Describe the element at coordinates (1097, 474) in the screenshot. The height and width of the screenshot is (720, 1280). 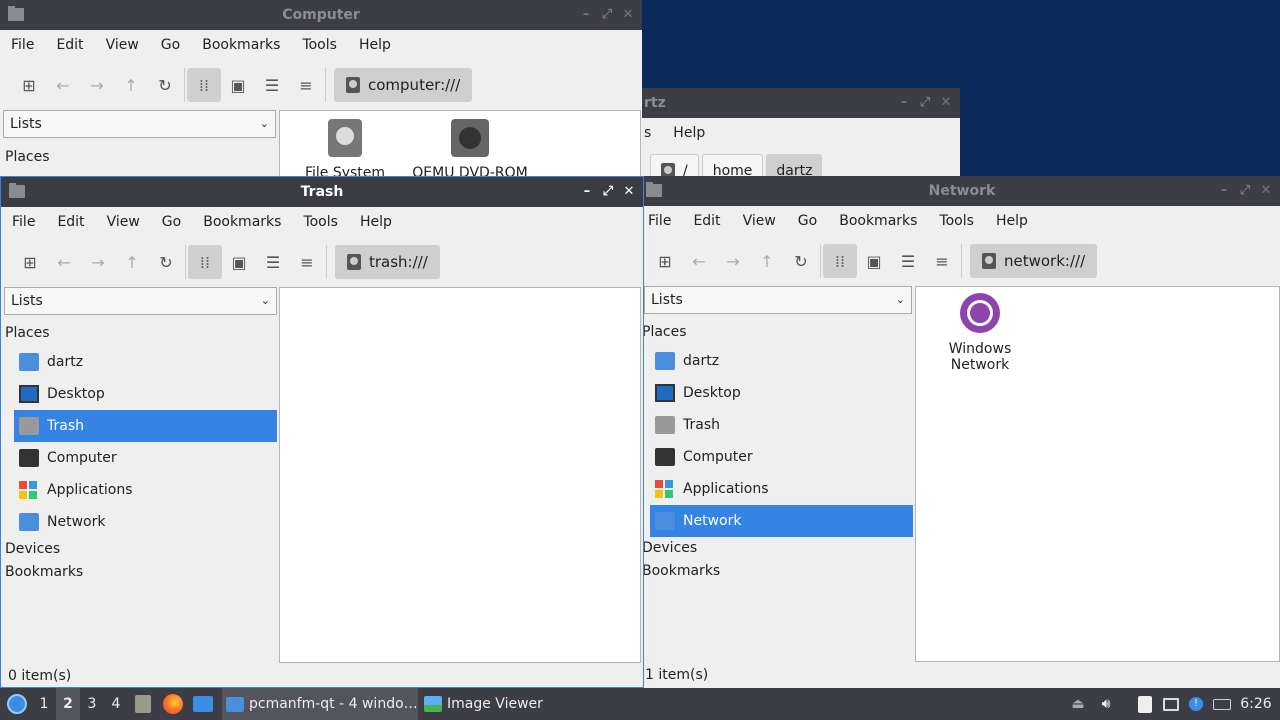
I see `network-content: Windows Network` at that location.